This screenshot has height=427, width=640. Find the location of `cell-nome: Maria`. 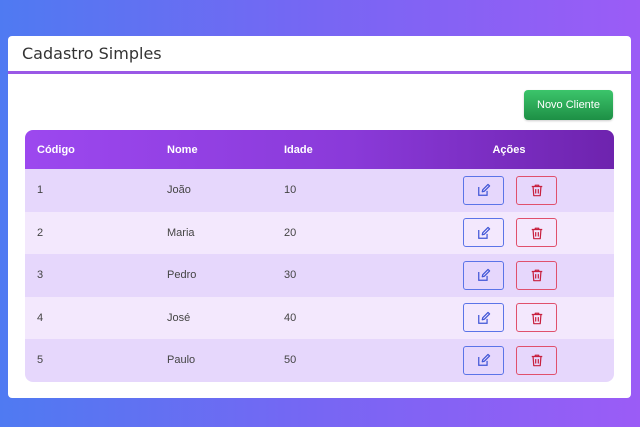

cell-nome: Maria is located at coordinates (181, 232).